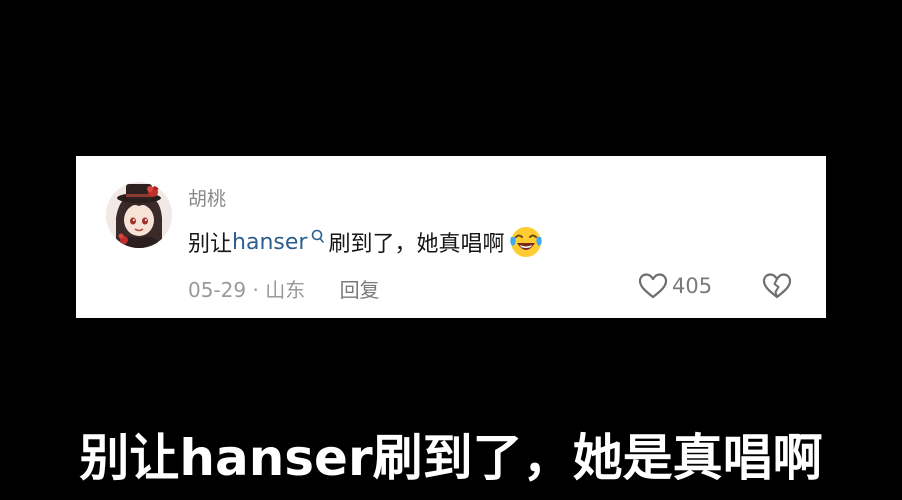 The width and height of the screenshot is (902, 500). I want to click on laughing-crying-emoji-icon, so click(526, 242).